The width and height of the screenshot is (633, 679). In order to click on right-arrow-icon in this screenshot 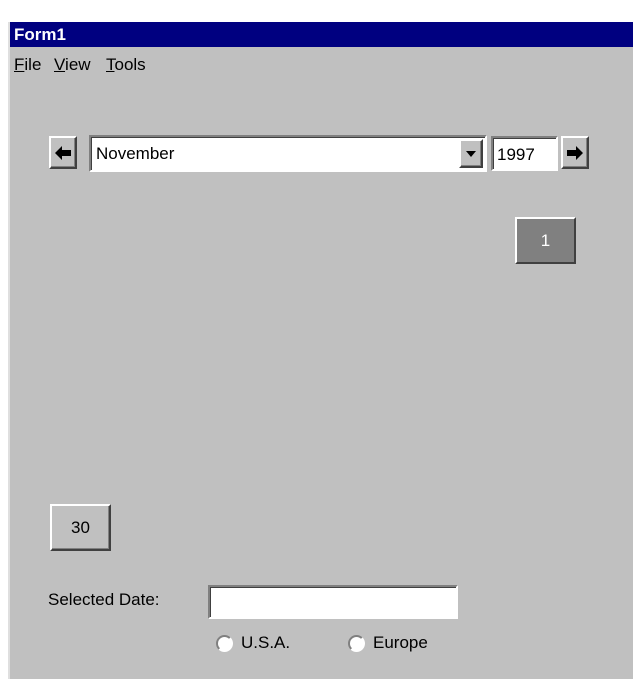, I will do `click(575, 152)`.